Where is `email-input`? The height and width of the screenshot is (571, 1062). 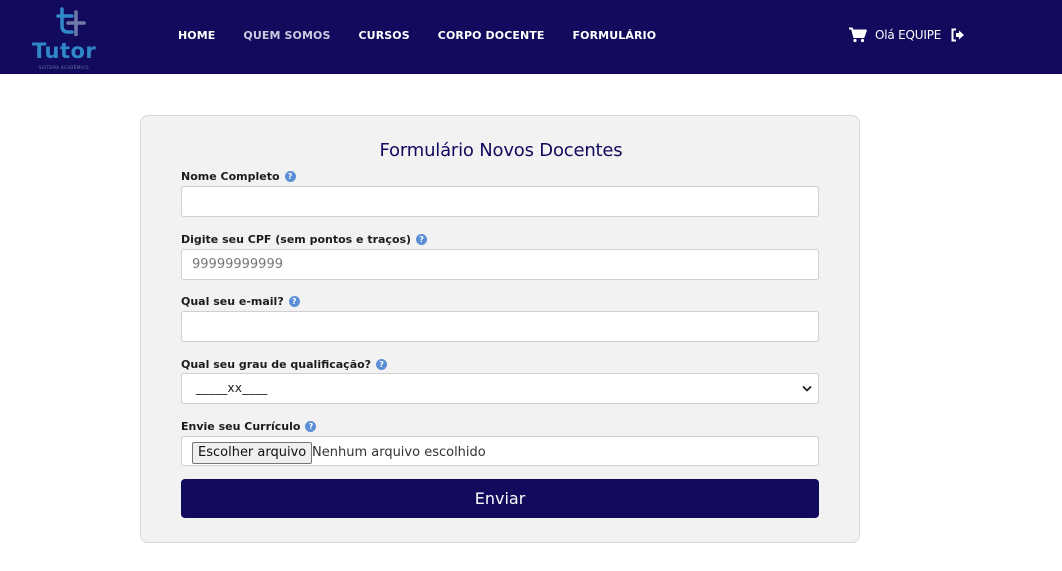 email-input is located at coordinates (500, 326).